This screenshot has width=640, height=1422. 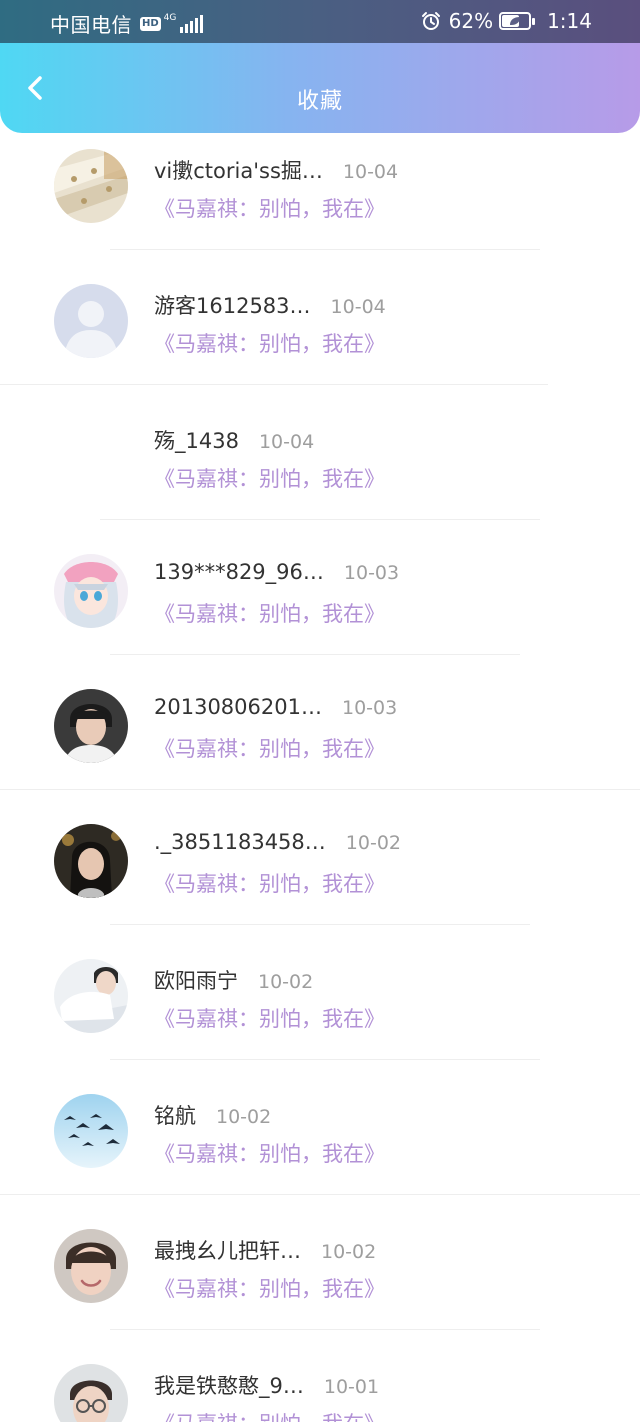 I want to click on list-item: 139***829_96… 10-03 《马嘉祺：别怕，我在》, so click(x=320, y=587).